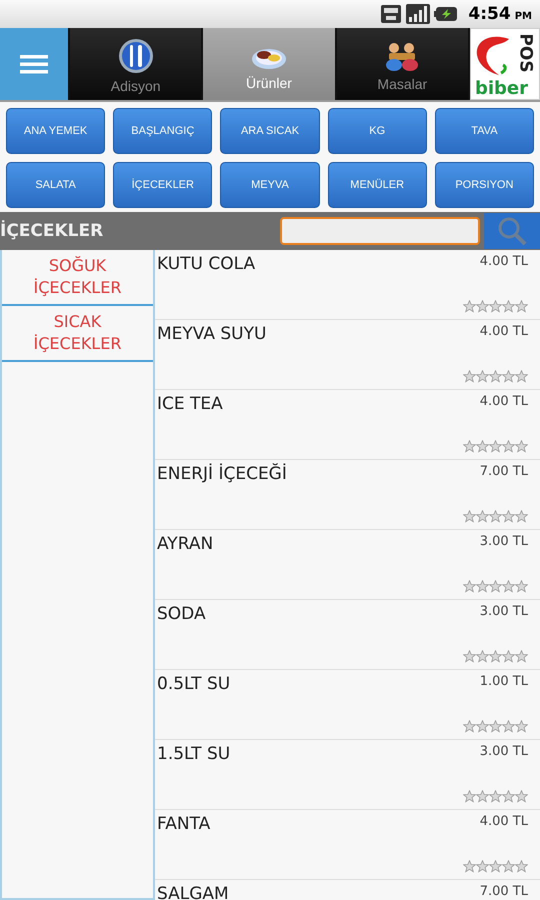  I want to click on search-button, so click(512, 231).